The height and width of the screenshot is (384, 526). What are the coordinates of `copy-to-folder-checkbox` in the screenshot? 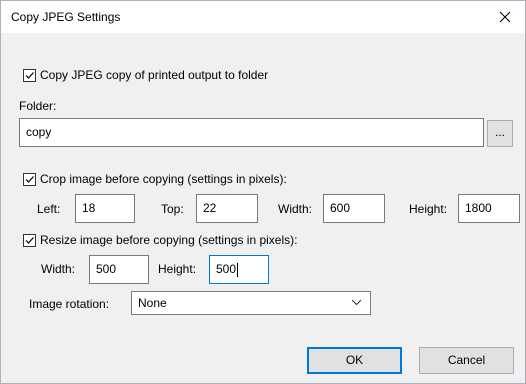 It's located at (29, 75).